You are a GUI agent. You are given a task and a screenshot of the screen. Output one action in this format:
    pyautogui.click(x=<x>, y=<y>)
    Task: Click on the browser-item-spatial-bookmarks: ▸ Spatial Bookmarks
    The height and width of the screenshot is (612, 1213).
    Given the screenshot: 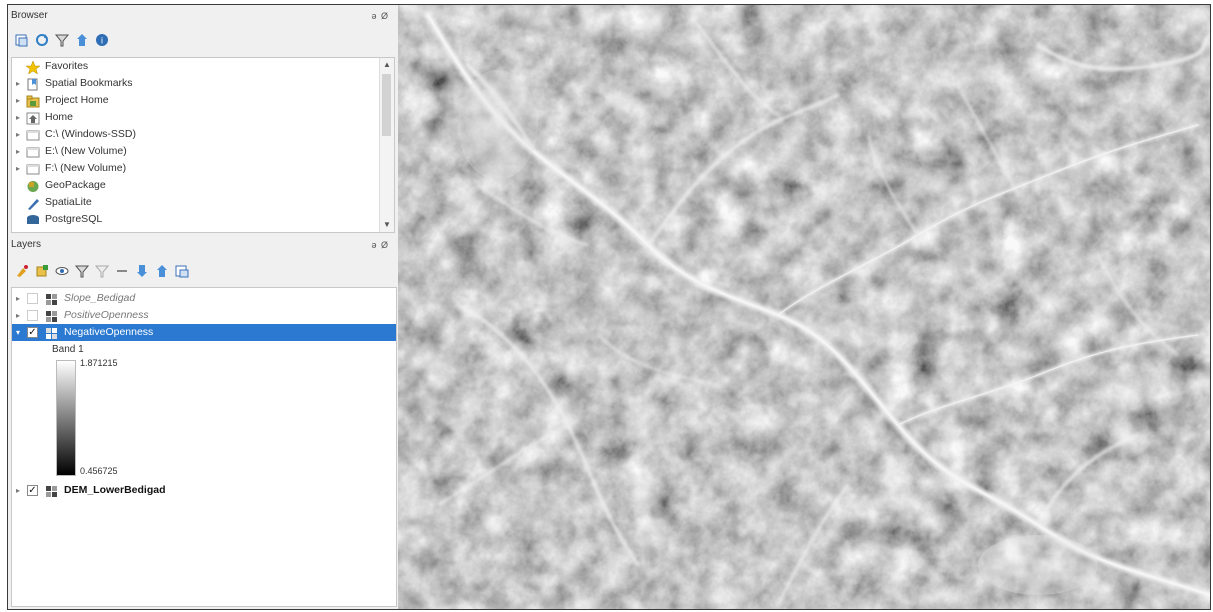 What is the action you would take?
    pyautogui.click(x=72, y=83)
    